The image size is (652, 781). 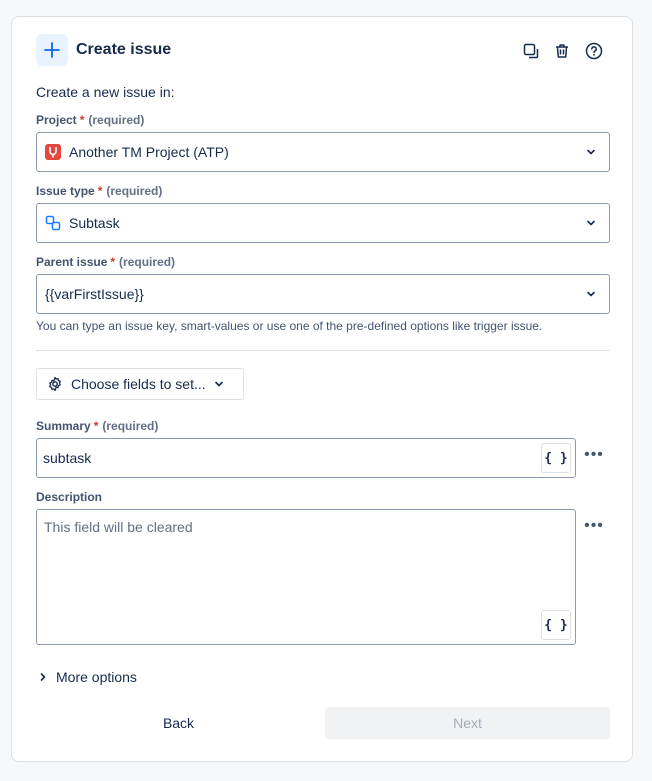 What do you see at coordinates (306, 458) in the screenshot?
I see `summary-field: subtask { }` at bounding box center [306, 458].